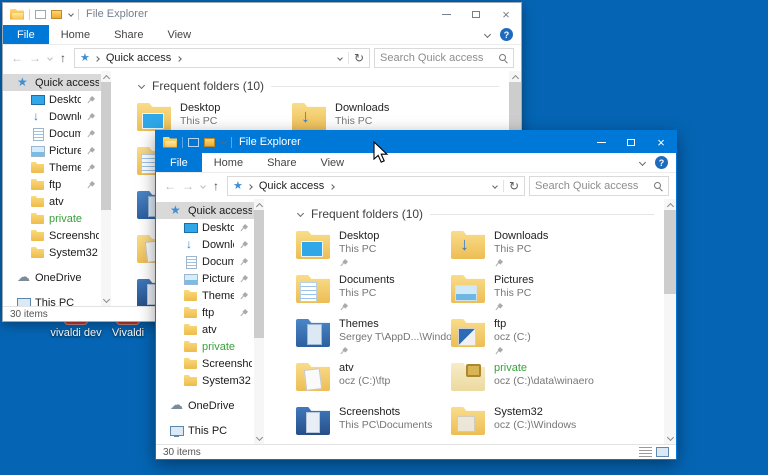 This screenshot has height=475, width=768. Describe the element at coordinates (205, 405) in the screenshot. I see `sidebar-item: OneDrive` at that location.